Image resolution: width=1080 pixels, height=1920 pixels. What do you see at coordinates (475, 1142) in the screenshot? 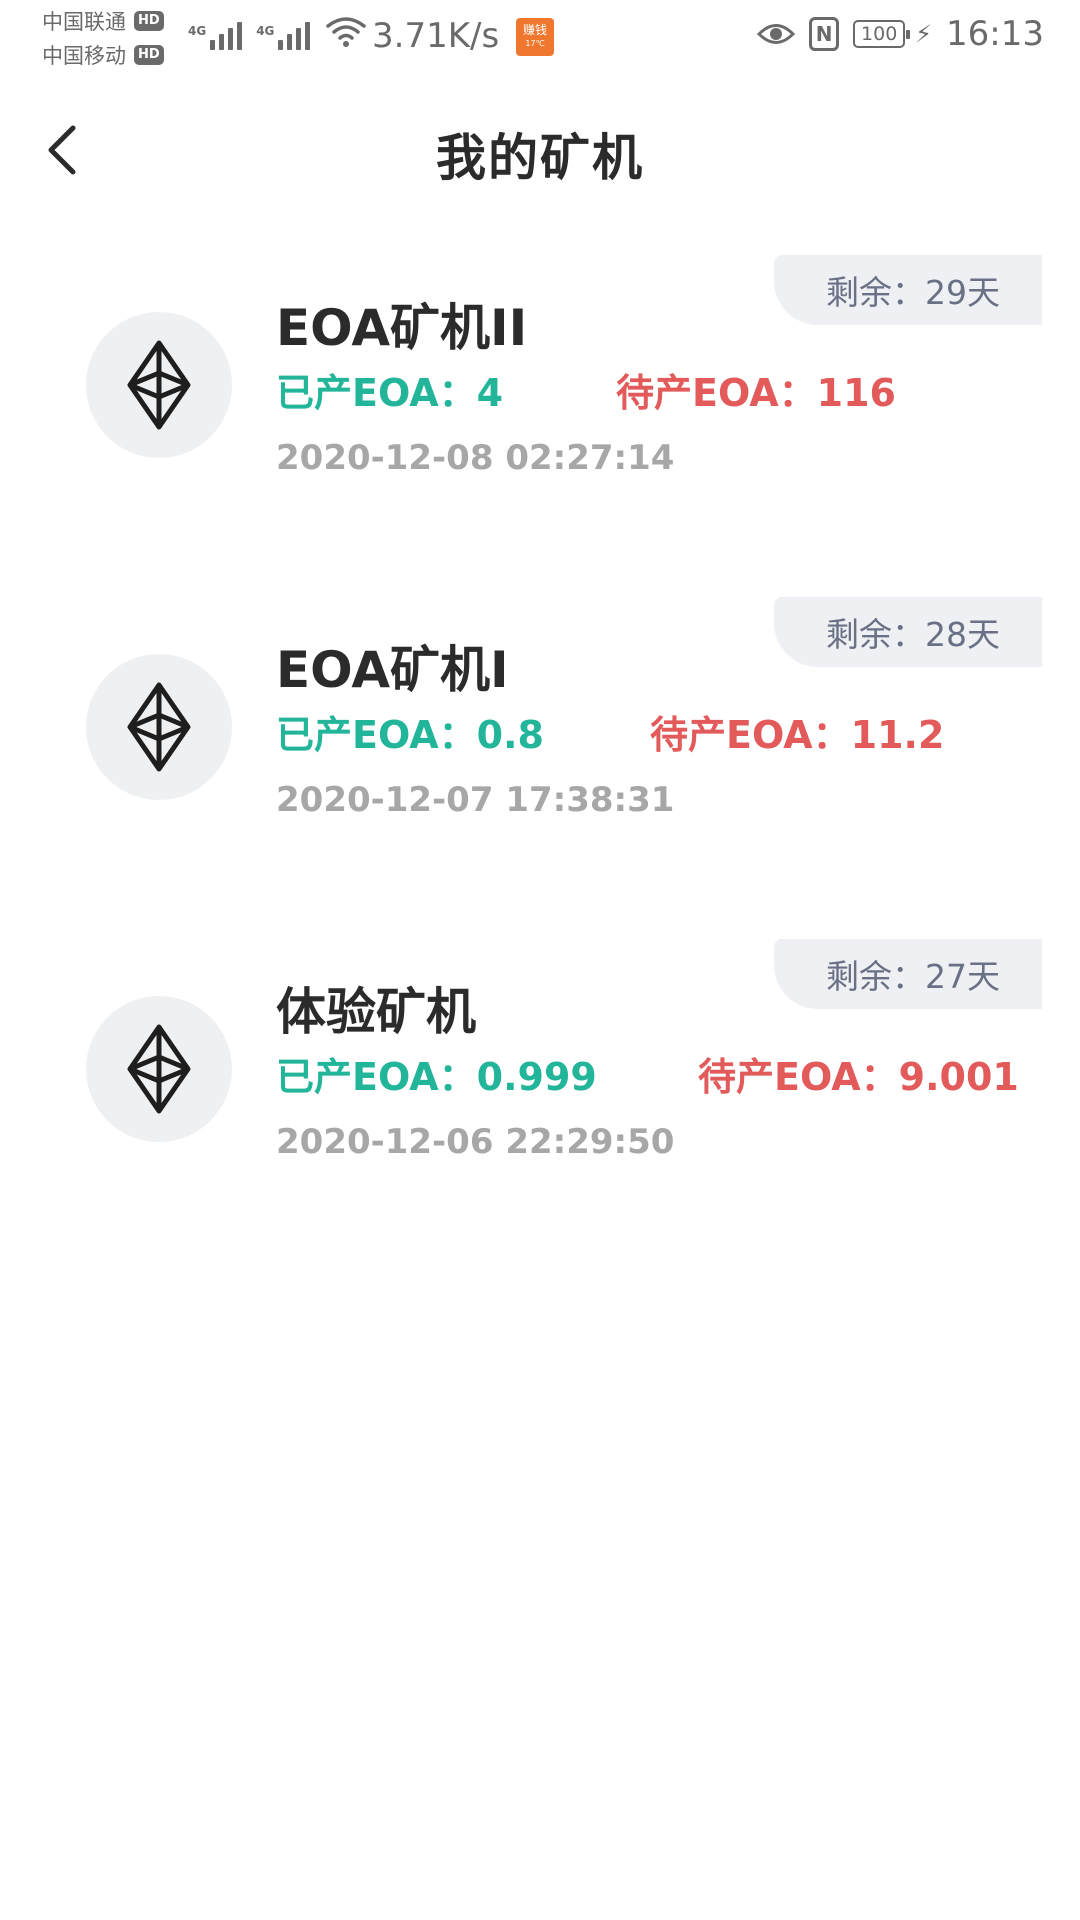
I see `purchase-date: 2020-12-06 22:29:50` at bounding box center [475, 1142].